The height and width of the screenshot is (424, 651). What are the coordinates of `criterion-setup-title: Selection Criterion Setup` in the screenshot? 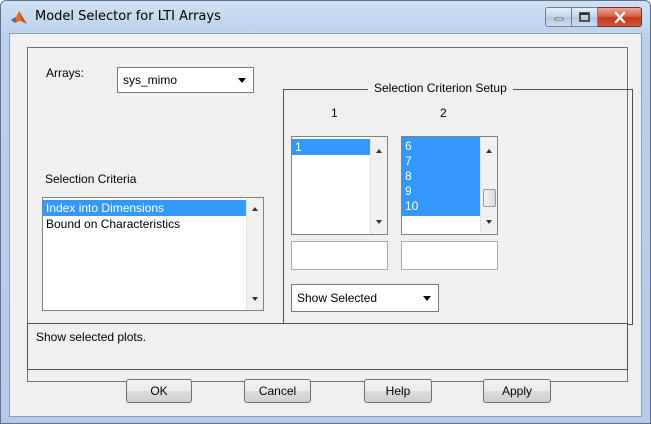 It's located at (440, 88).